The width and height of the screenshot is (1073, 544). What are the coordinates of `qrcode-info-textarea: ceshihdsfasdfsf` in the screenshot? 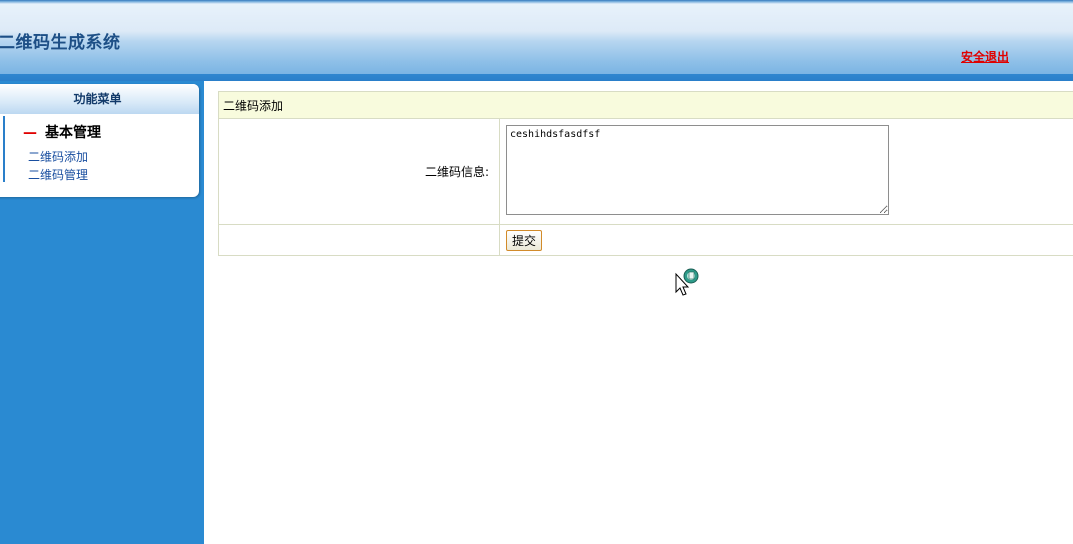 It's located at (697, 170).